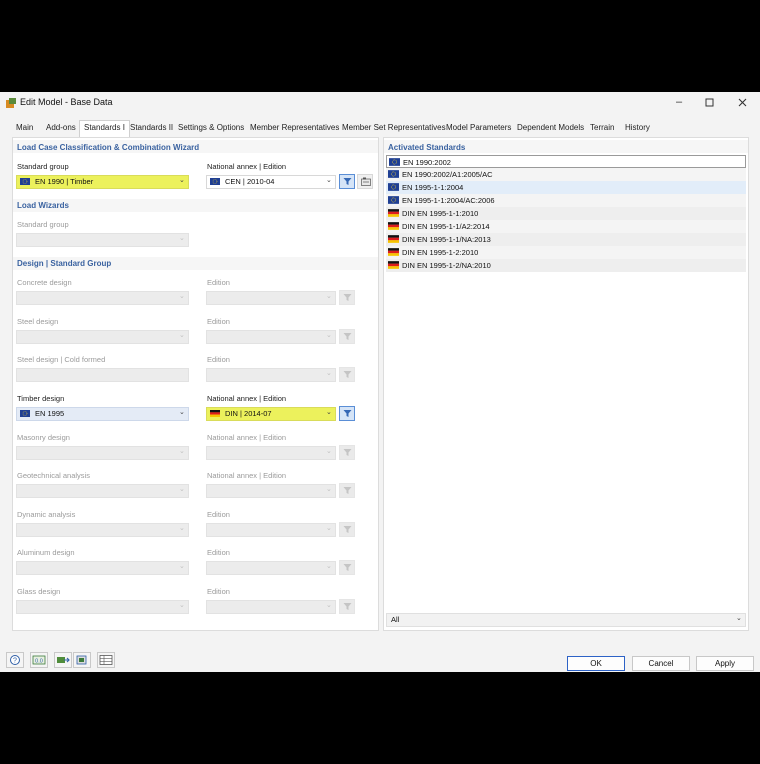 This screenshot has height=764, width=760. I want to click on export-button, so click(82, 660).